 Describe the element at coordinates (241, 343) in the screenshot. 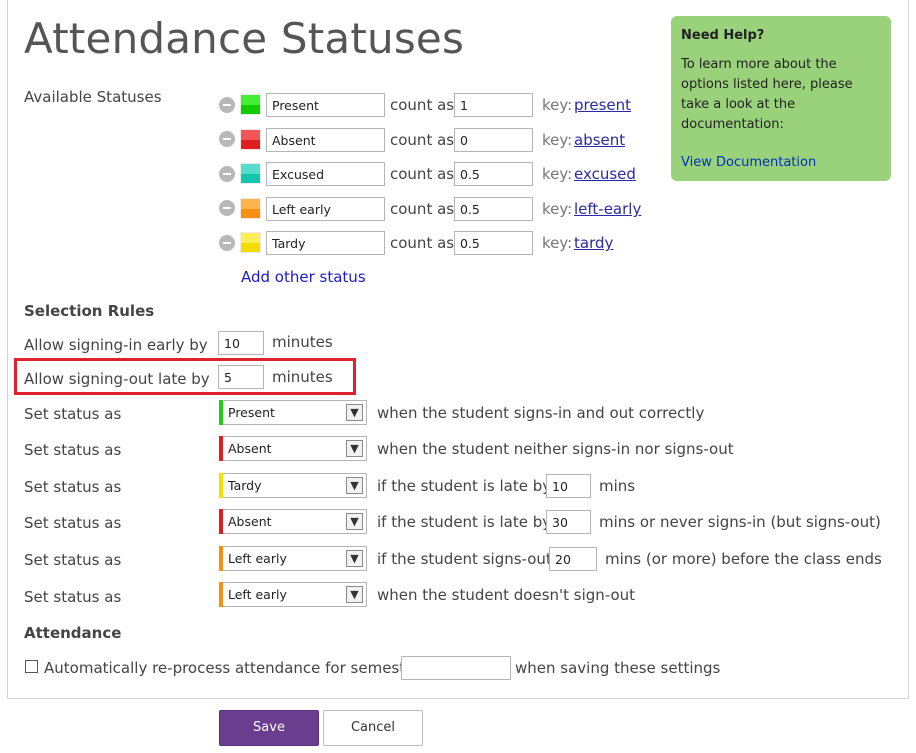

I see `early-minutes-input` at that location.